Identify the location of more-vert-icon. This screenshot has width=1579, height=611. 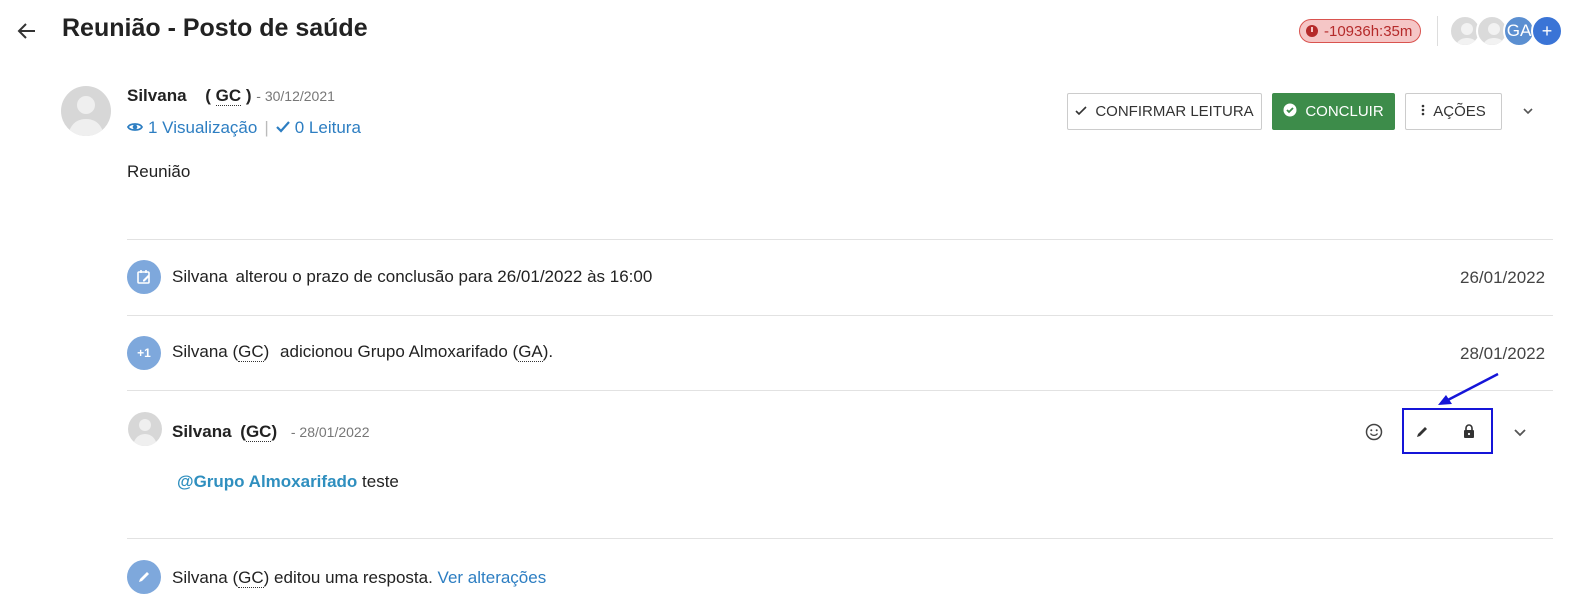
(1423, 111).